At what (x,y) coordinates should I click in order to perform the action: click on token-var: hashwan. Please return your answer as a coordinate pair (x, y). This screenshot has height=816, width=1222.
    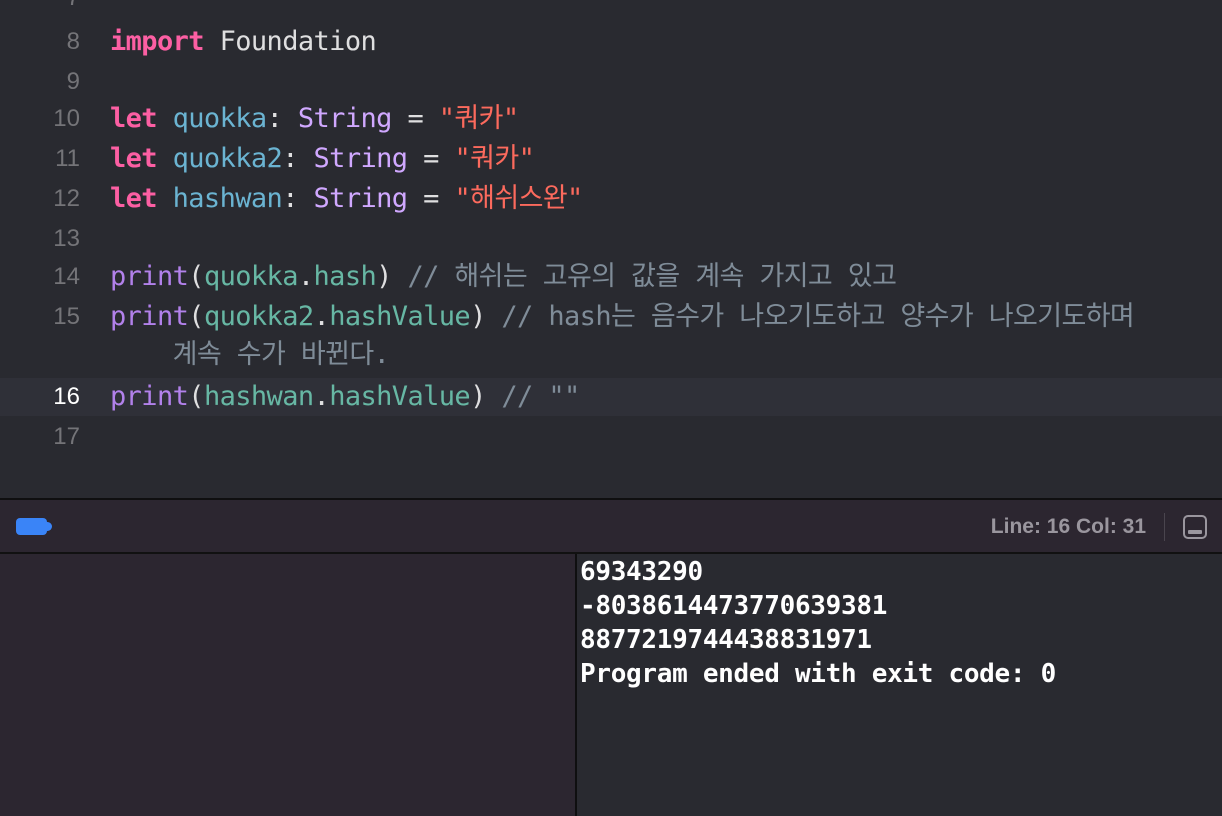
    Looking at the image, I should click on (258, 396).